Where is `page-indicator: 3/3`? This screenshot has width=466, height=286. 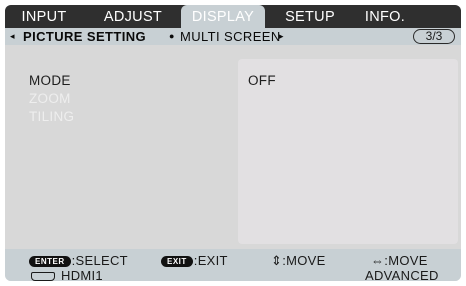 page-indicator: 3/3 is located at coordinates (434, 36).